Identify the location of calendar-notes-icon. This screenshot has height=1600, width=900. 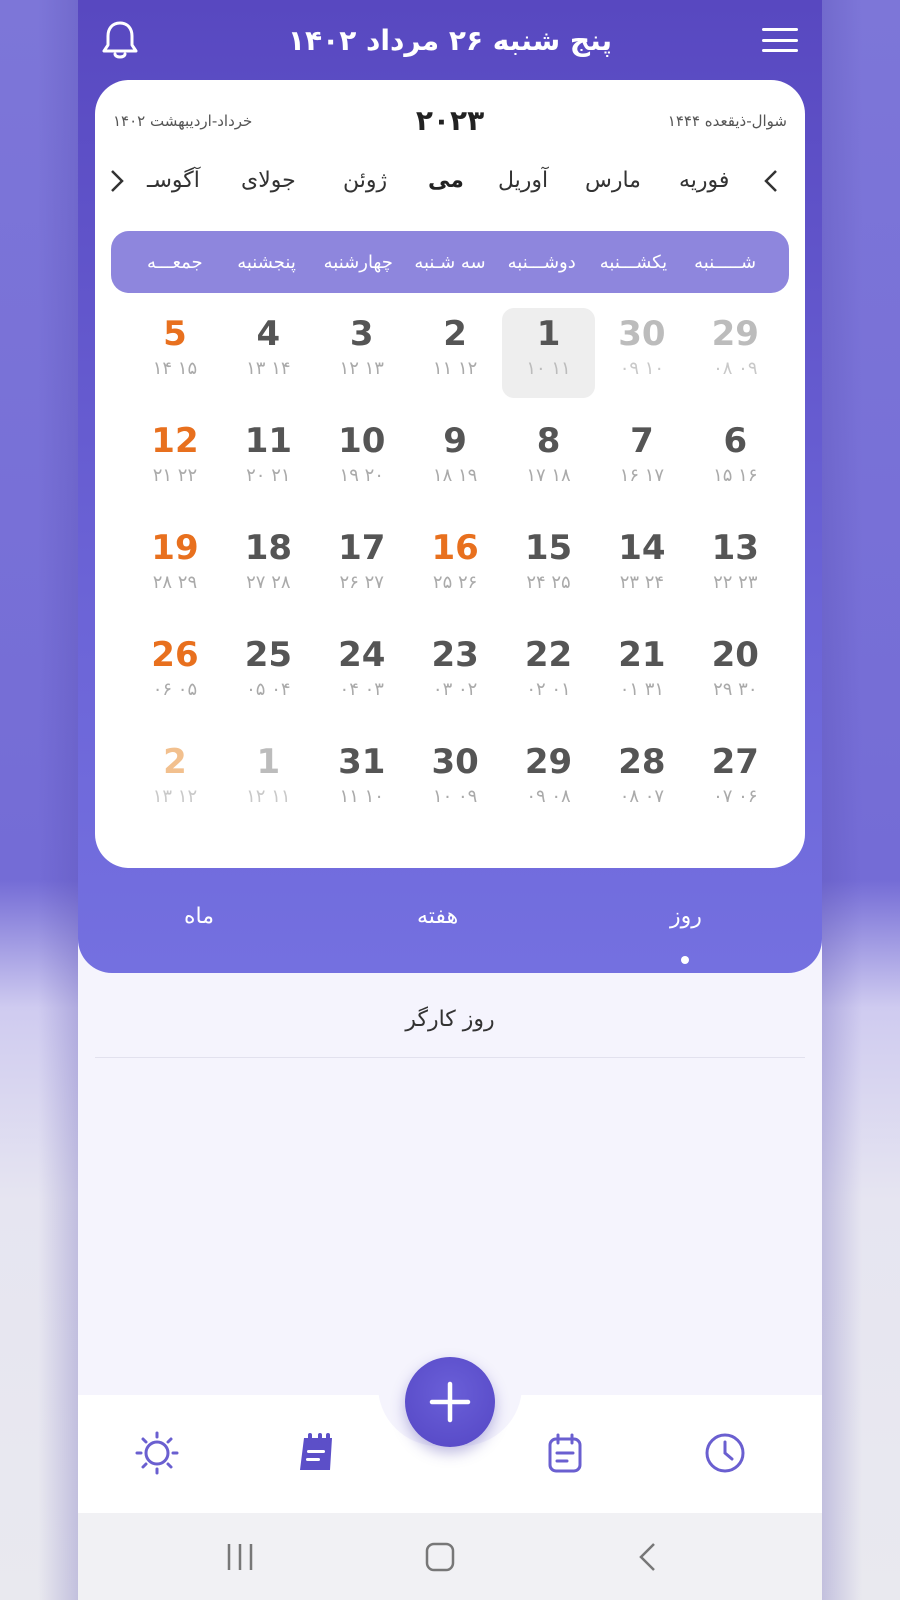
(317, 1453).